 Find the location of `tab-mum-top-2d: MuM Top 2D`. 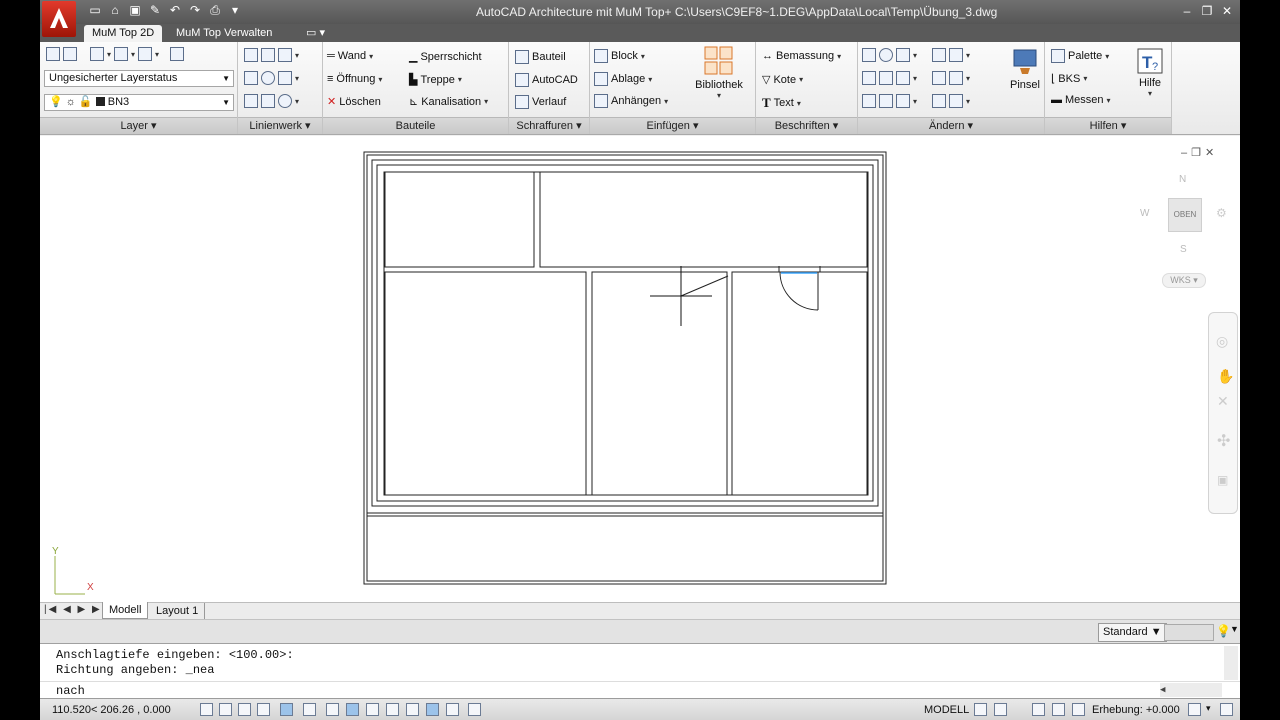

tab-mum-top-2d: MuM Top 2D is located at coordinates (123, 33).